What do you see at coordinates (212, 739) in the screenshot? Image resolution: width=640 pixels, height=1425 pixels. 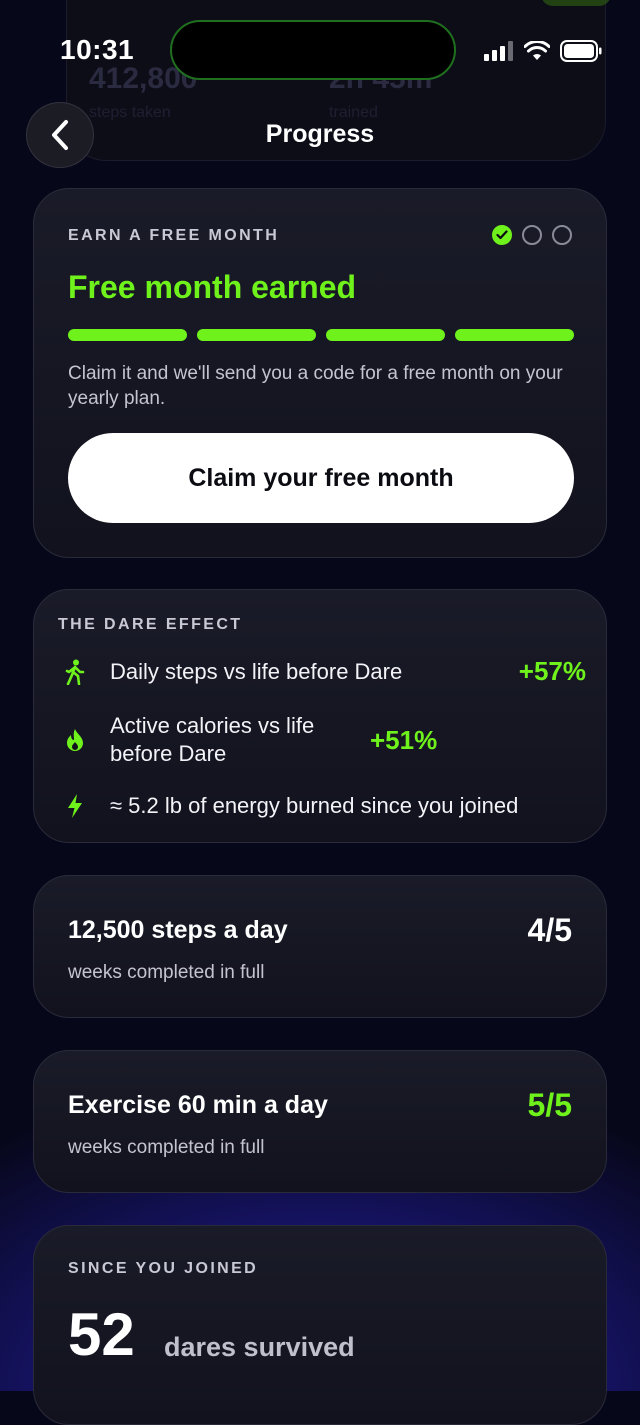 I see `dare-effect-label: Active calories vs life before Dare` at bounding box center [212, 739].